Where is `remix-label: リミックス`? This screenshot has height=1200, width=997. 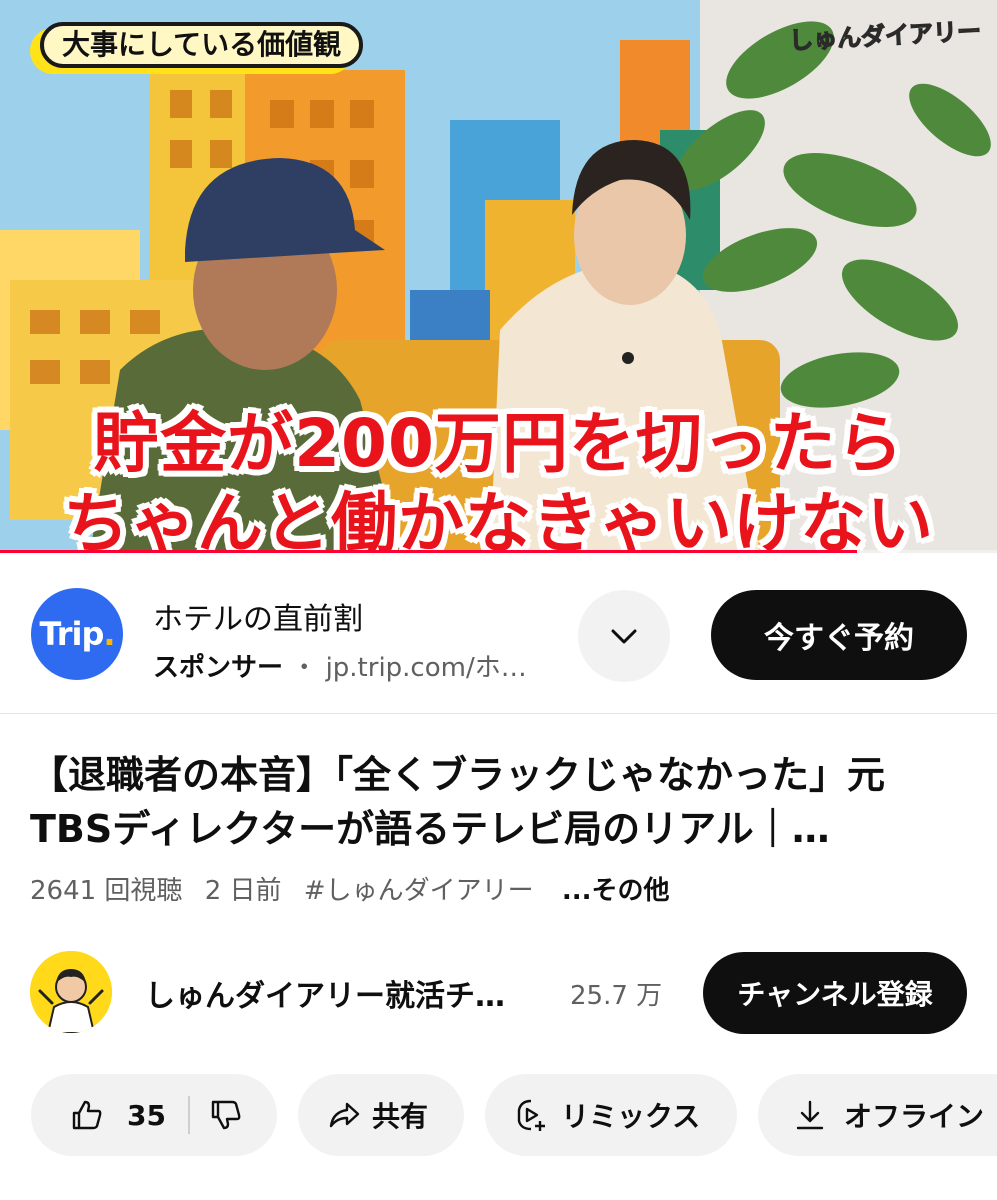 remix-label: リミックス is located at coordinates (631, 1116).